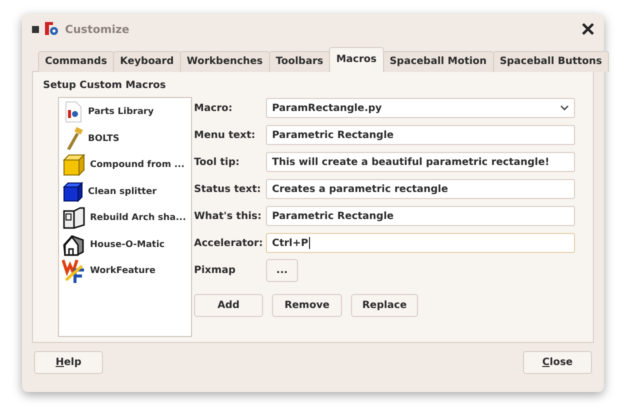  I want to click on input-field: This will create a beautiful parametric rectangle!, so click(420, 162).